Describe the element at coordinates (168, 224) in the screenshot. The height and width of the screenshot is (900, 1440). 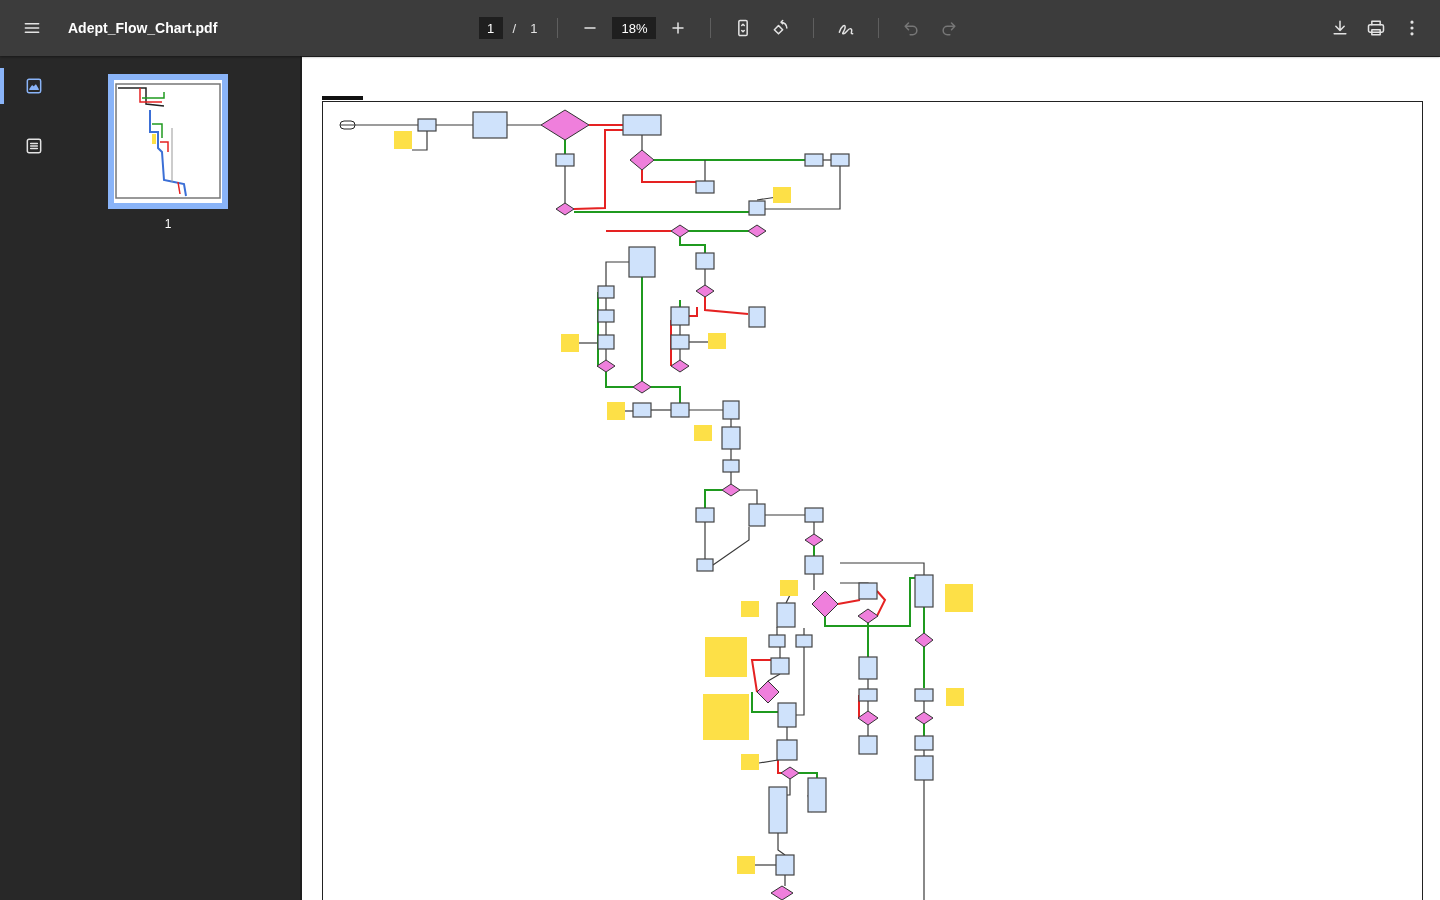
I see `page-label: 1` at that location.